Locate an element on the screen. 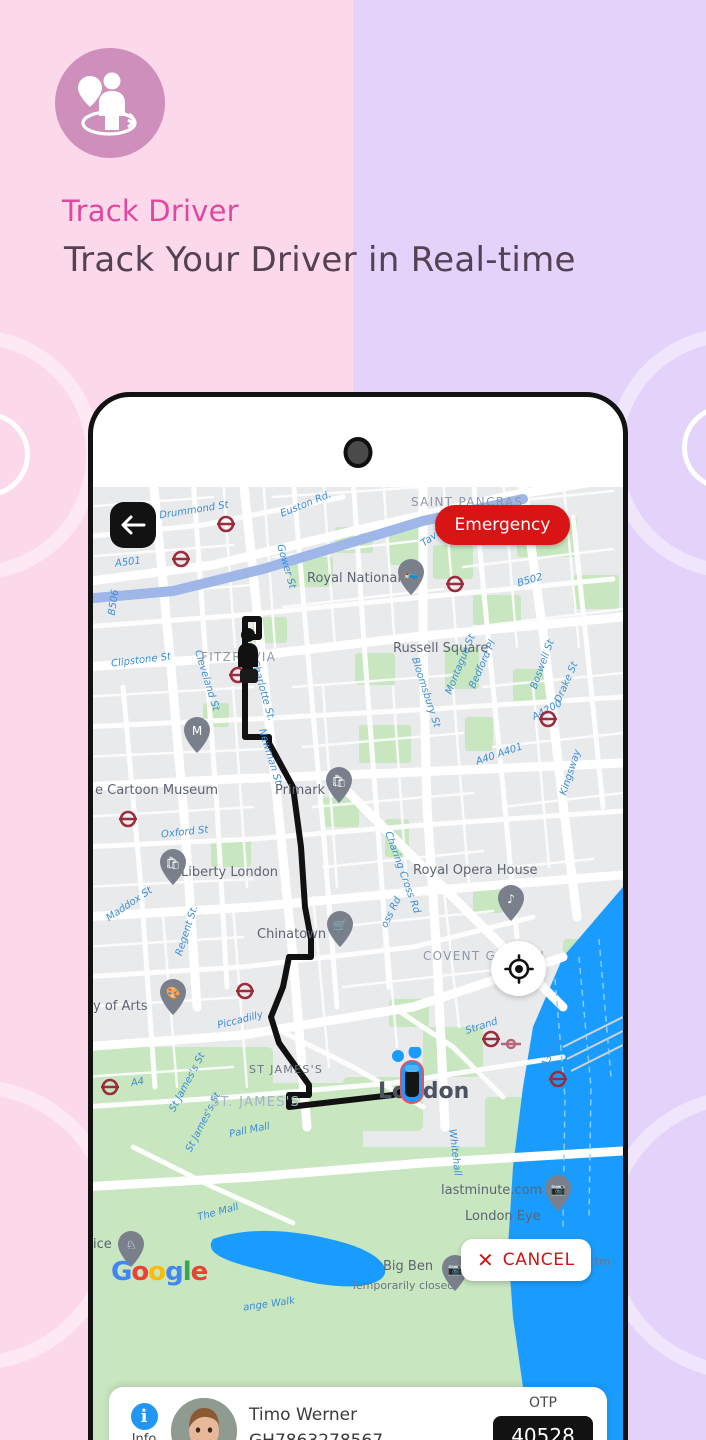  driver-row: i Info Timo Werner OTP 40528 is located at coordinates (358, 1413).